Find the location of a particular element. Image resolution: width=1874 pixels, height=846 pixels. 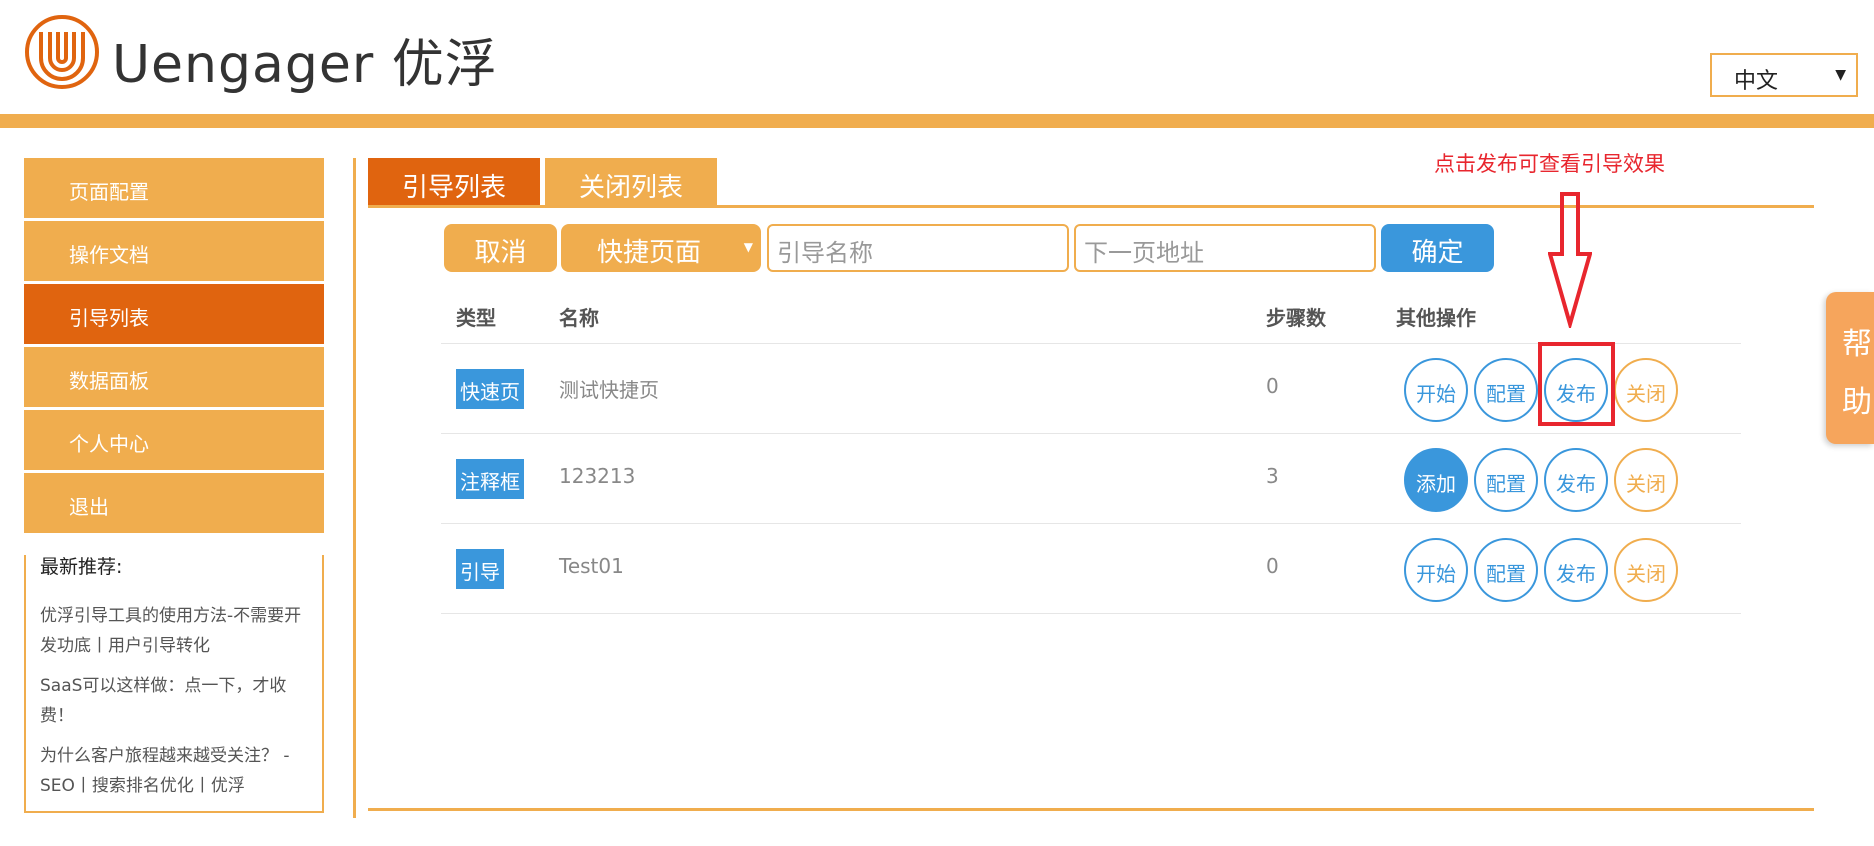

guide-type-select: 快捷页面 ▼ is located at coordinates (661, 248).